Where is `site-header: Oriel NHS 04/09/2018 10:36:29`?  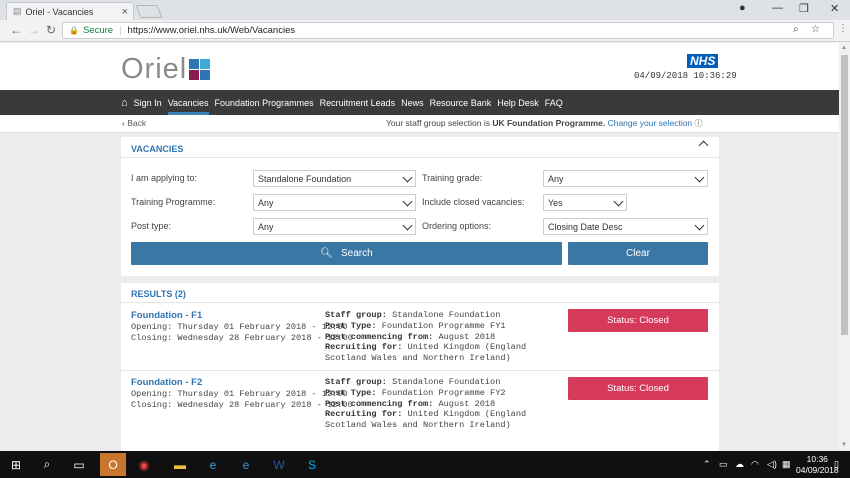 site-header: Oriel NHS 04/09/2018 10:36:29 is located at coordinates (419, 66).